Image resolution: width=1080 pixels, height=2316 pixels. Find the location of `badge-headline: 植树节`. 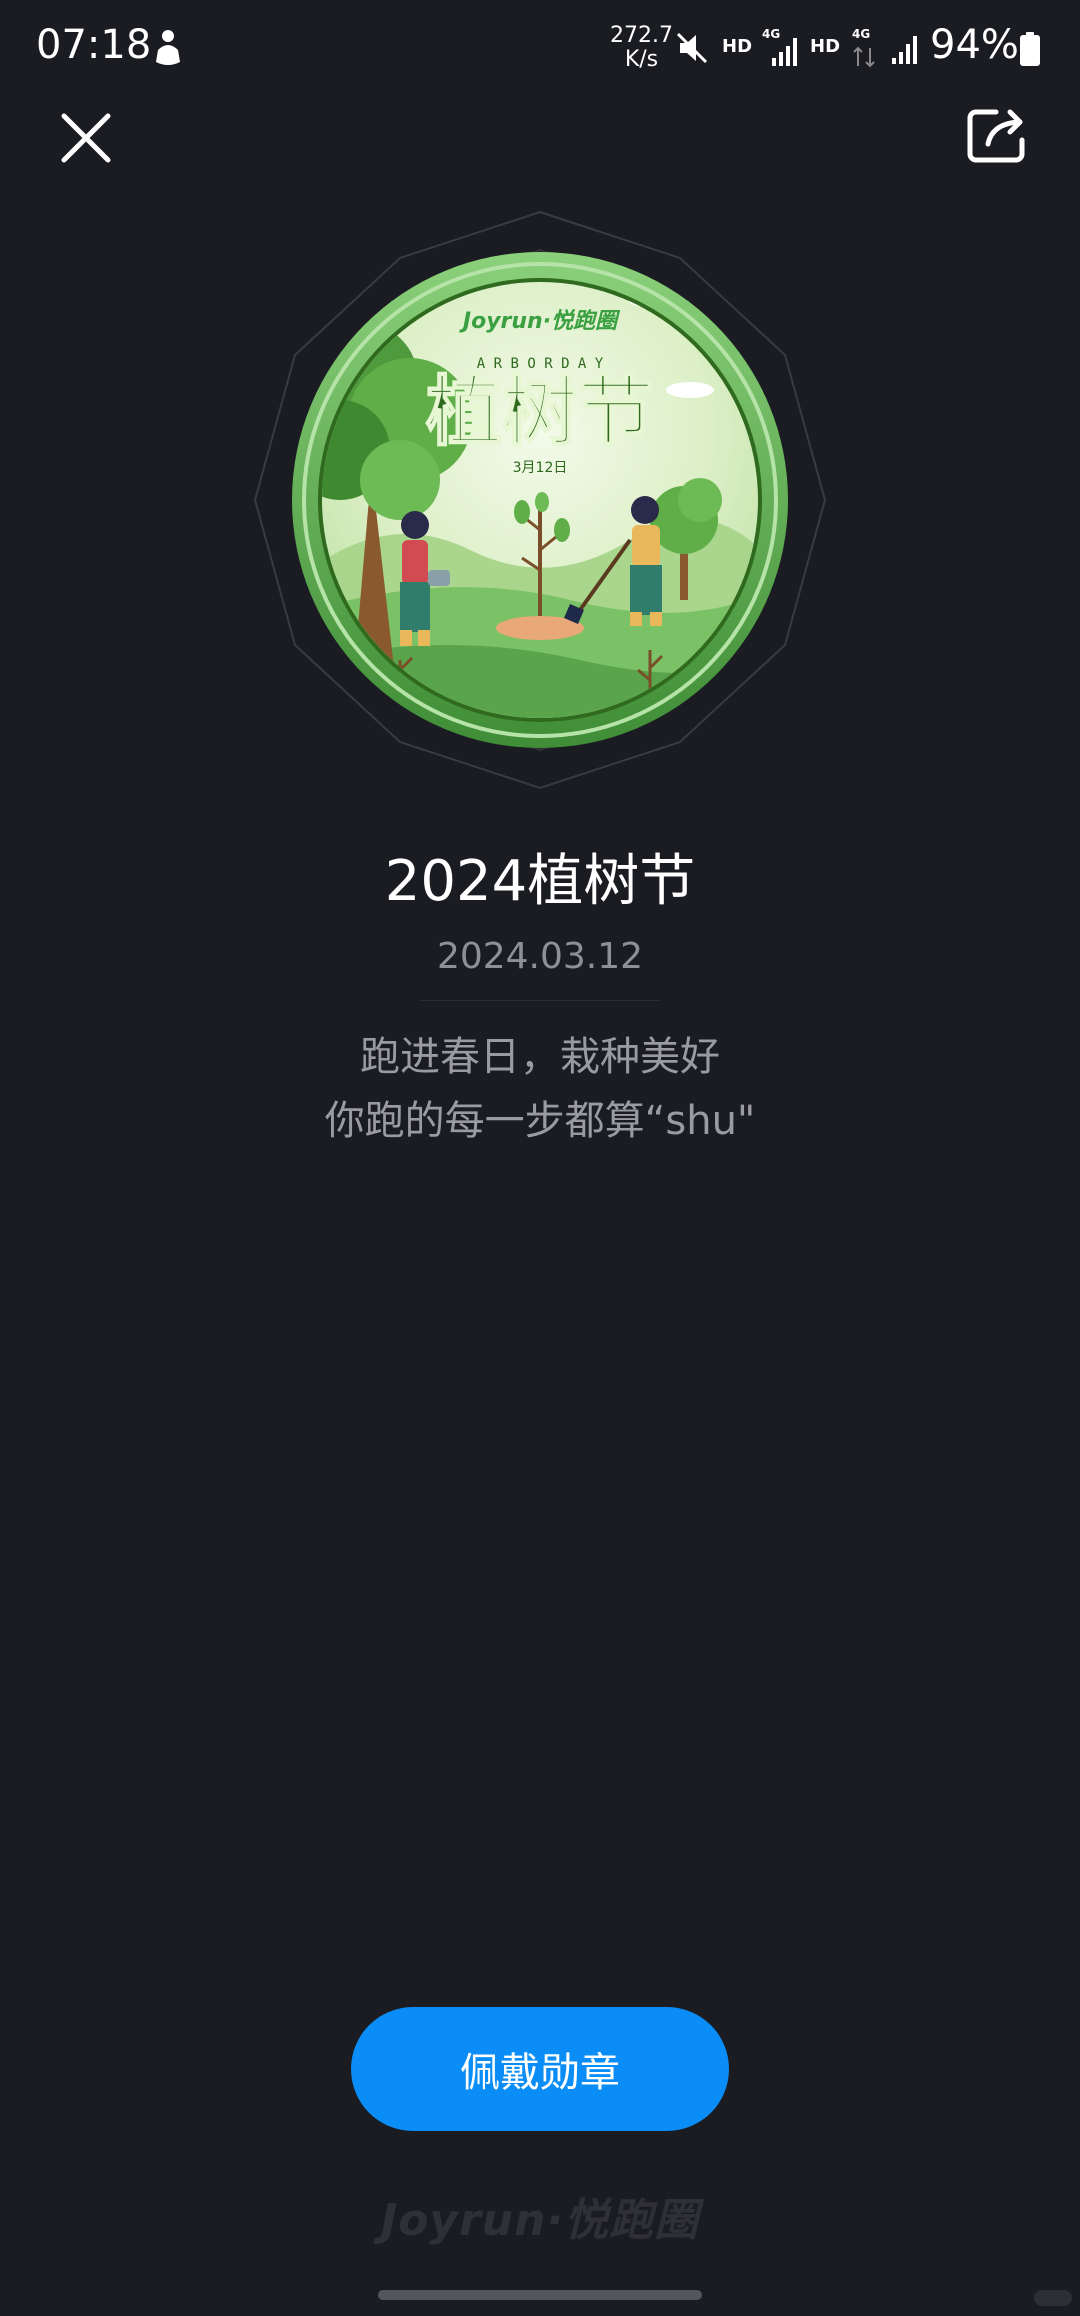

badge-headline: 植树节 is located at coordinates (540, 411).